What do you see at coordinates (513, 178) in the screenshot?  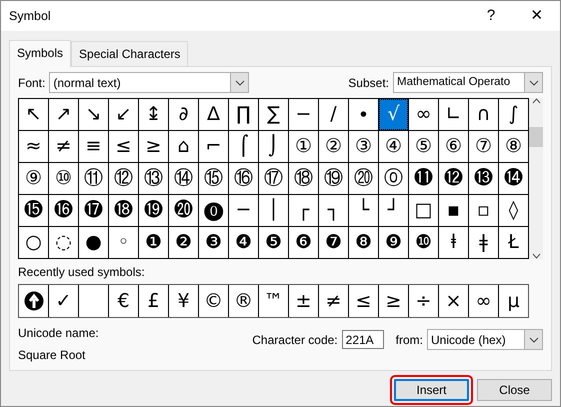 I see `symbol-cell: ⓮` at bounding box center [513, 178].